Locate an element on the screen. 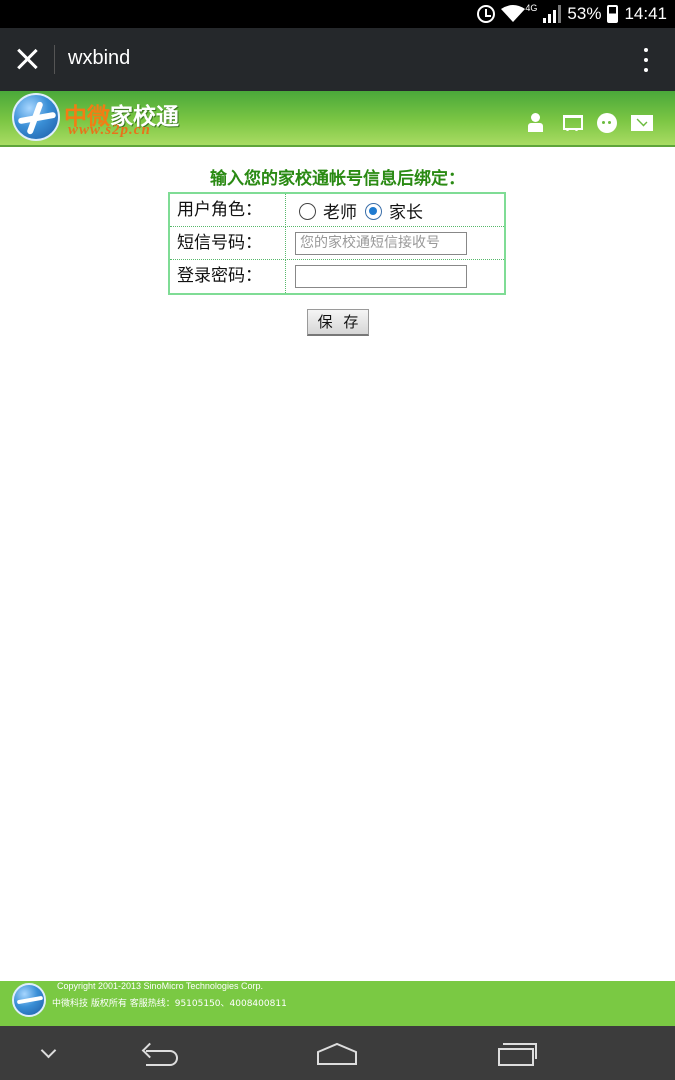  cart-icon is located at coordinates (572, 123).